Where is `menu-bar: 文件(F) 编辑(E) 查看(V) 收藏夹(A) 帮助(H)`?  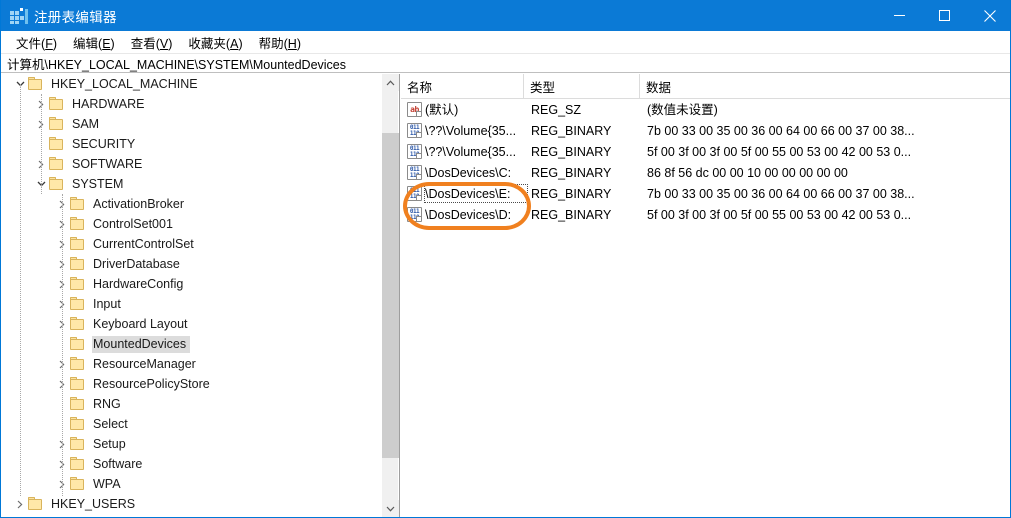 menu-bar: 文件(F) 编辑(E) 查看(V) 收藏夹(A) 帮助(H) is located at coordinates (505, 42).